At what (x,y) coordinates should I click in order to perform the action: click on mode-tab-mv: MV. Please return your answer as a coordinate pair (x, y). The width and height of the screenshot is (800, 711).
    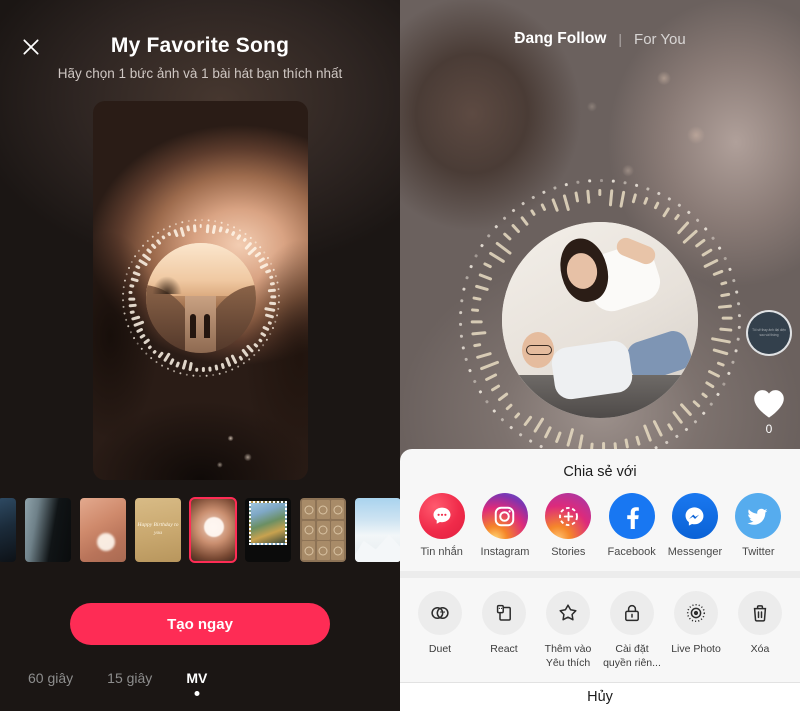
    Looking at the image, I should click on (196, 683).